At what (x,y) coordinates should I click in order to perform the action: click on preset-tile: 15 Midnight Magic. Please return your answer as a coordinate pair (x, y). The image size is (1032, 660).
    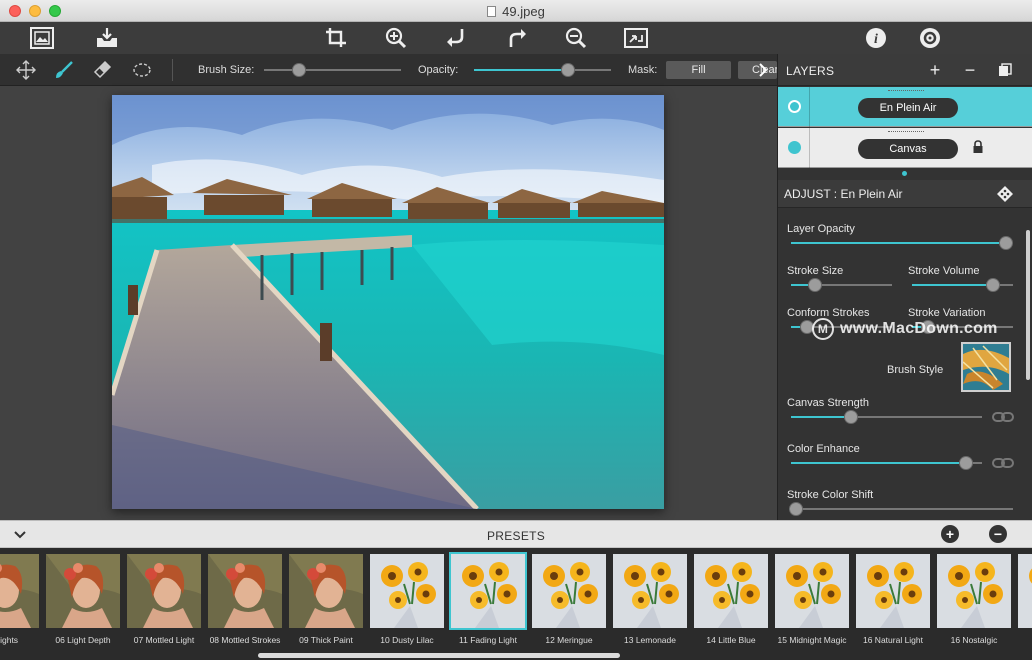
    Looking at the image, I should click on (812, 598).